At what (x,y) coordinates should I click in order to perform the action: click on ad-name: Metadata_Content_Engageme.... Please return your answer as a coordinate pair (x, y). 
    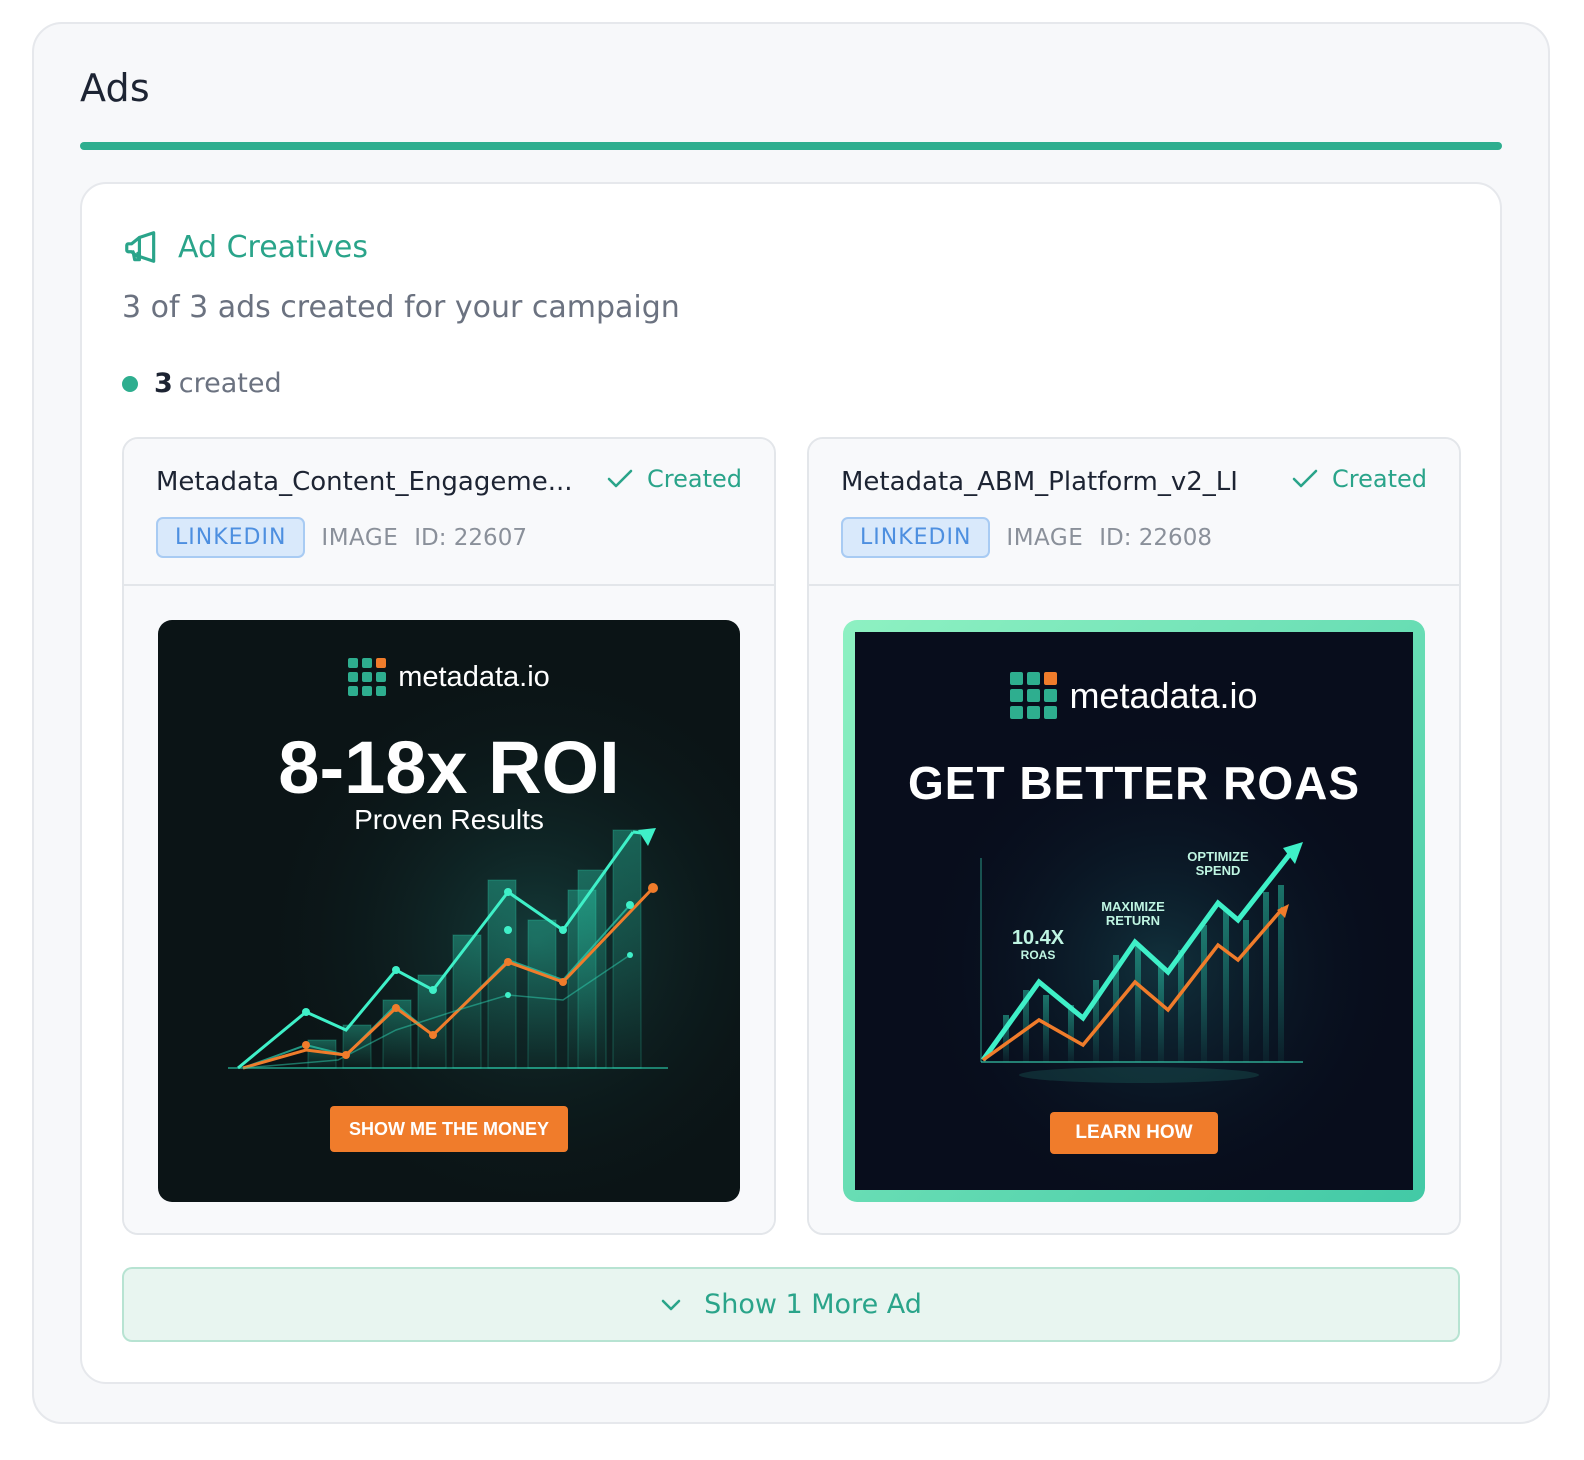
    Looking at the image, I should click on (364, 482).